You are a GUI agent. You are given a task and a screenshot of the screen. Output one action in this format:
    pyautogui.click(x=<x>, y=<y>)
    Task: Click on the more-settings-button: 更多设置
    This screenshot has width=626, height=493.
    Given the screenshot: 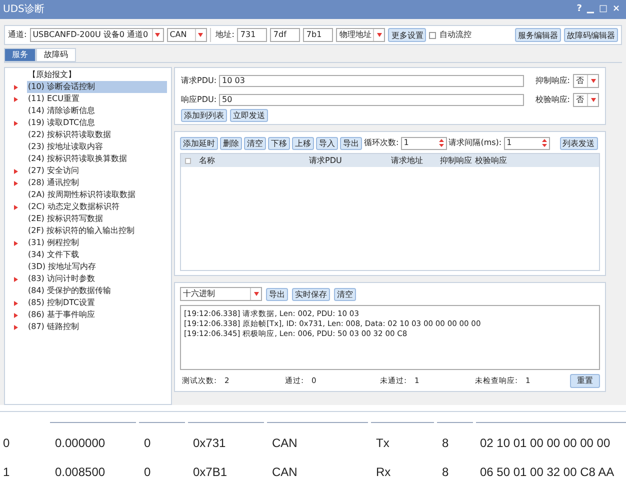 What is the action you would take?
    pyautogui.click(x=407, y=35)
    